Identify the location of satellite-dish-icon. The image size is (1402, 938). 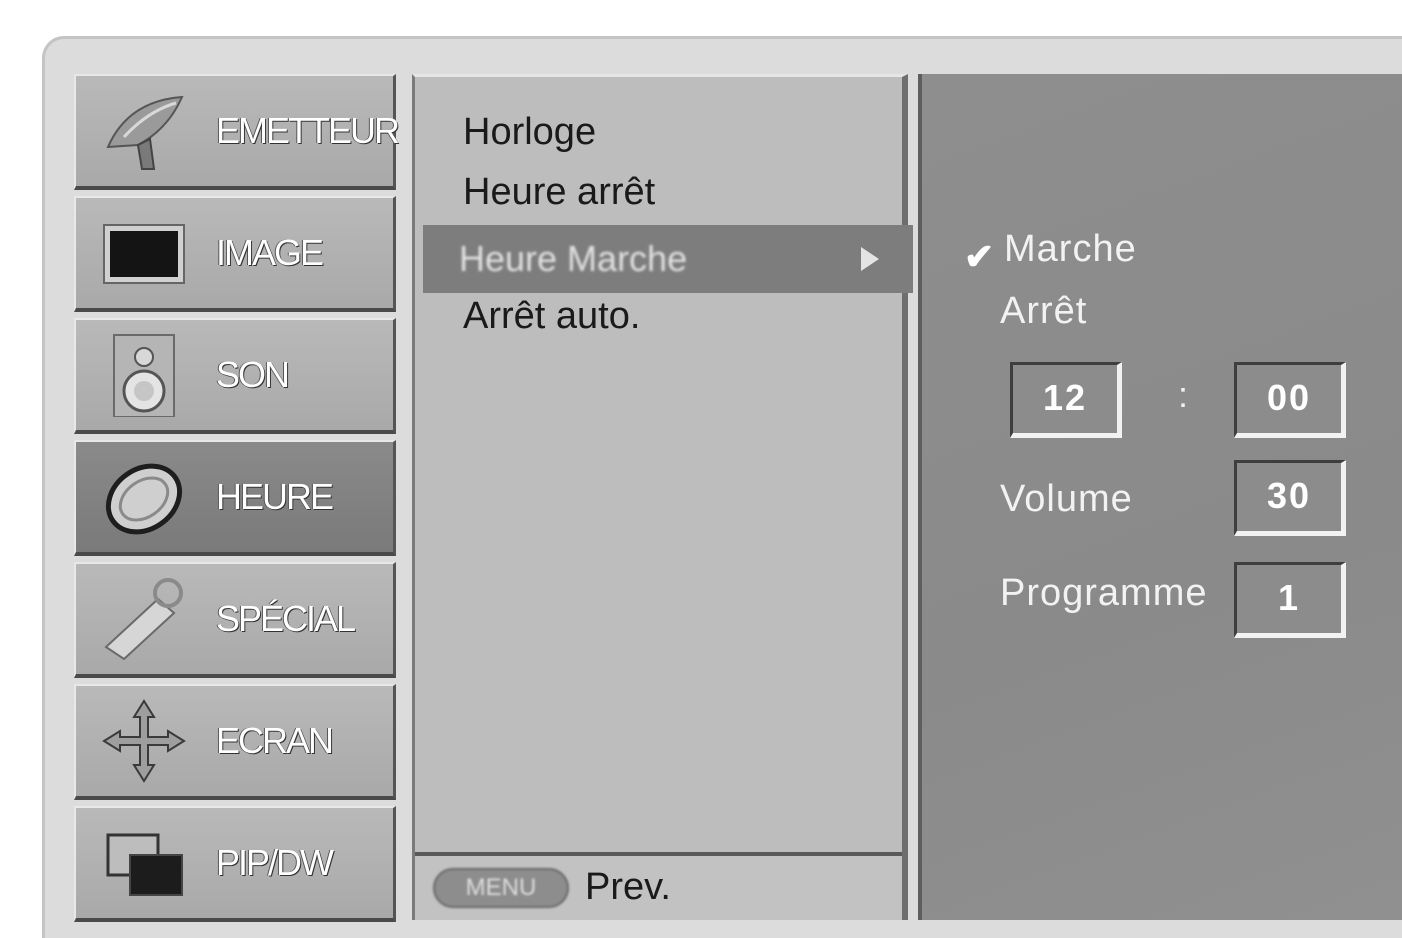
(145, 132).